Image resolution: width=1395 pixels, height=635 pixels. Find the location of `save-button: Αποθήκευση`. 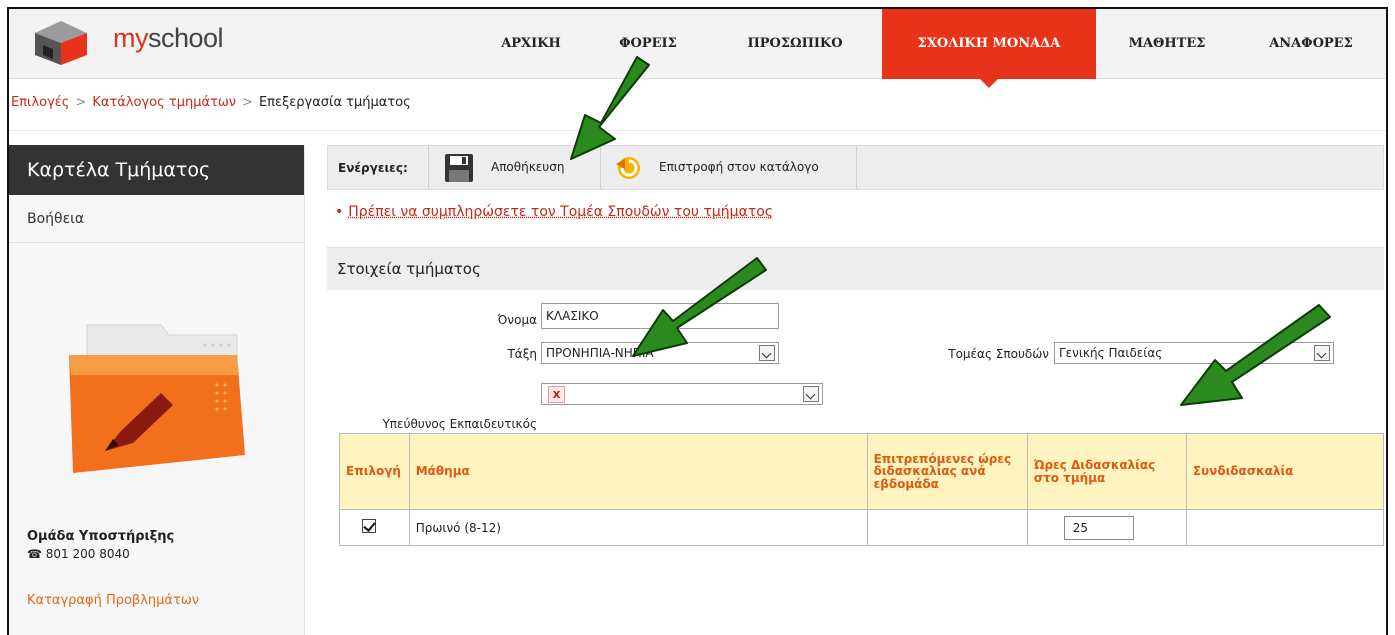

save-button: Αποθήκευση is located at coordinates (514, 167).